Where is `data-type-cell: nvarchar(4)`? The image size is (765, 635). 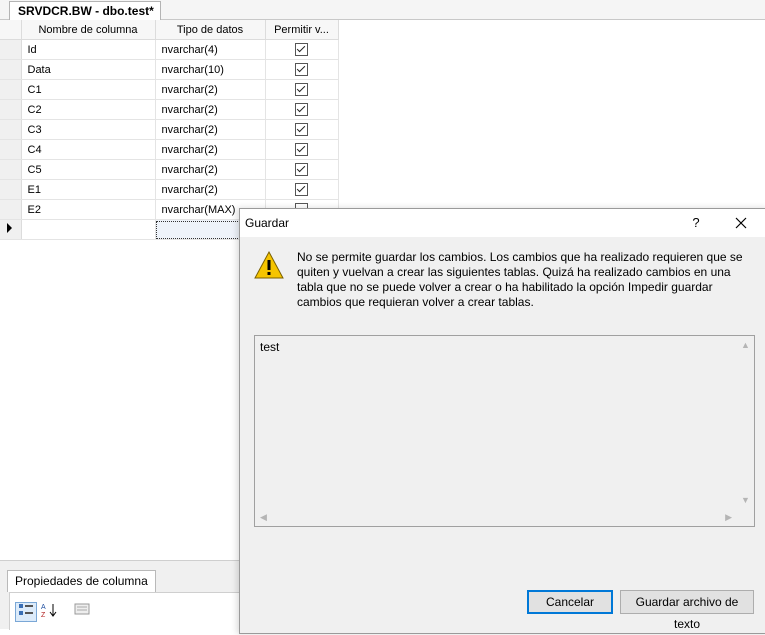 data-type-cell: nvarchar(4) is located at coordinates (210, 49).